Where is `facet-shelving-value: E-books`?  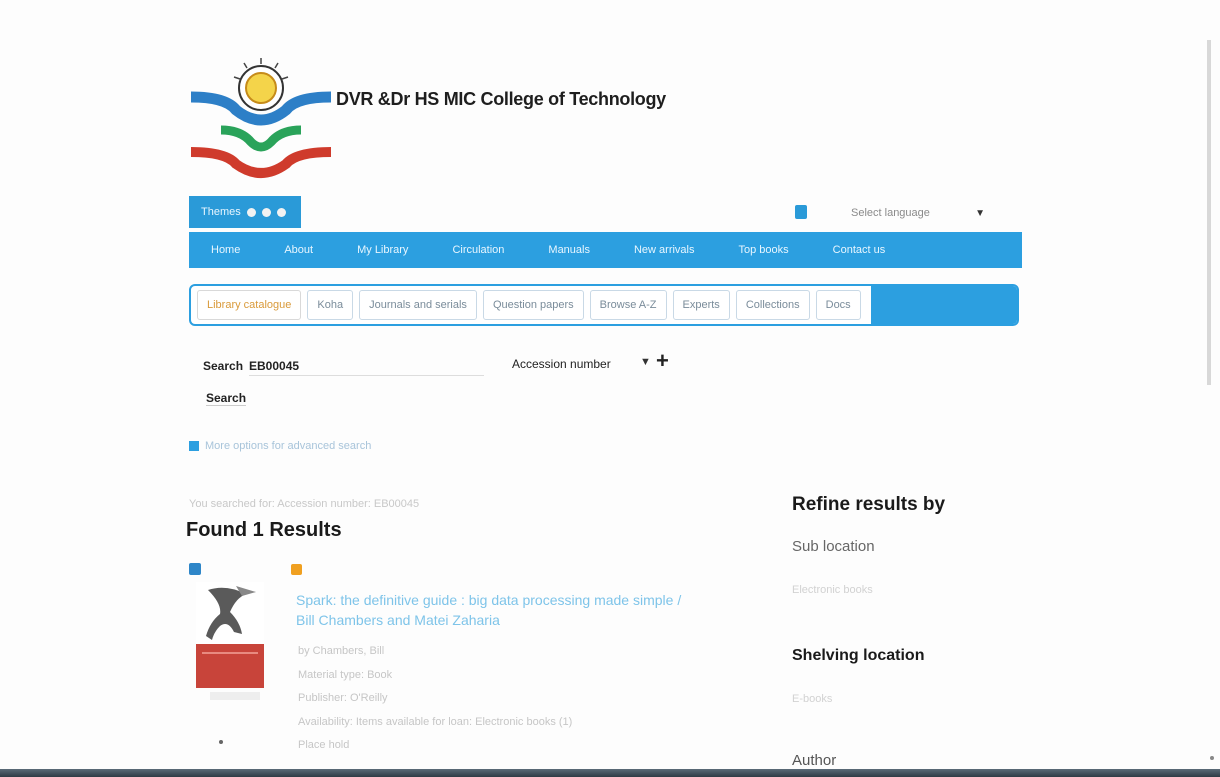 facet-shelving-value: E-books is located at coordinates (812, 699).